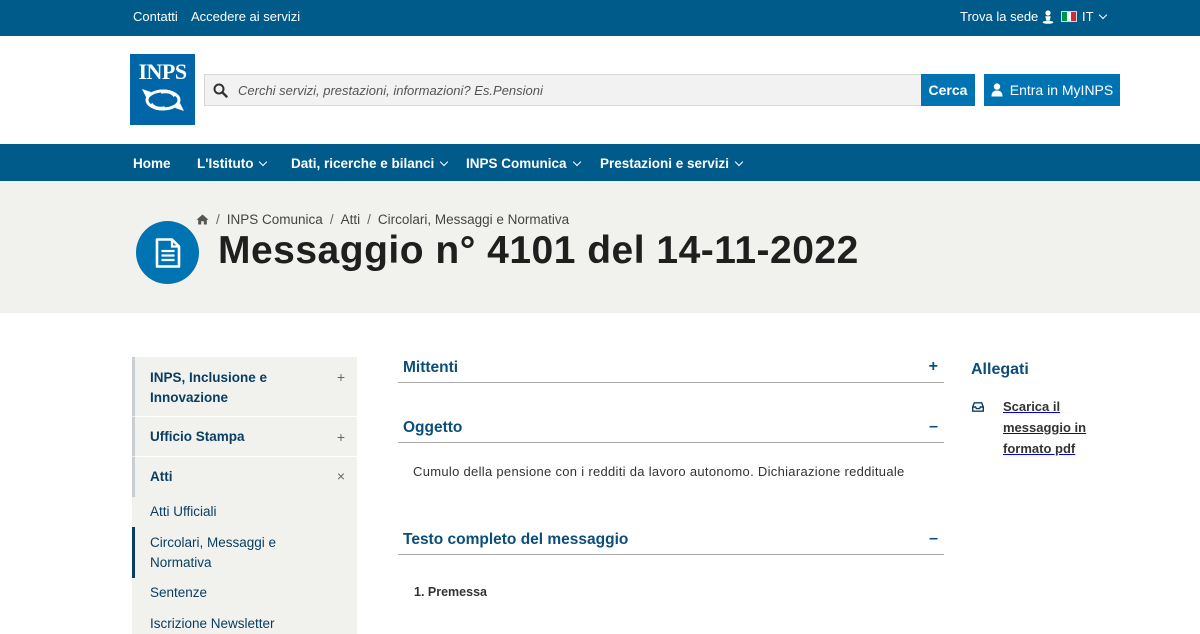  What do you see at coordinates (161, 476) in the screenshot?
I see `sidebar-item-label: Atti` at bounding box center [161, 476].